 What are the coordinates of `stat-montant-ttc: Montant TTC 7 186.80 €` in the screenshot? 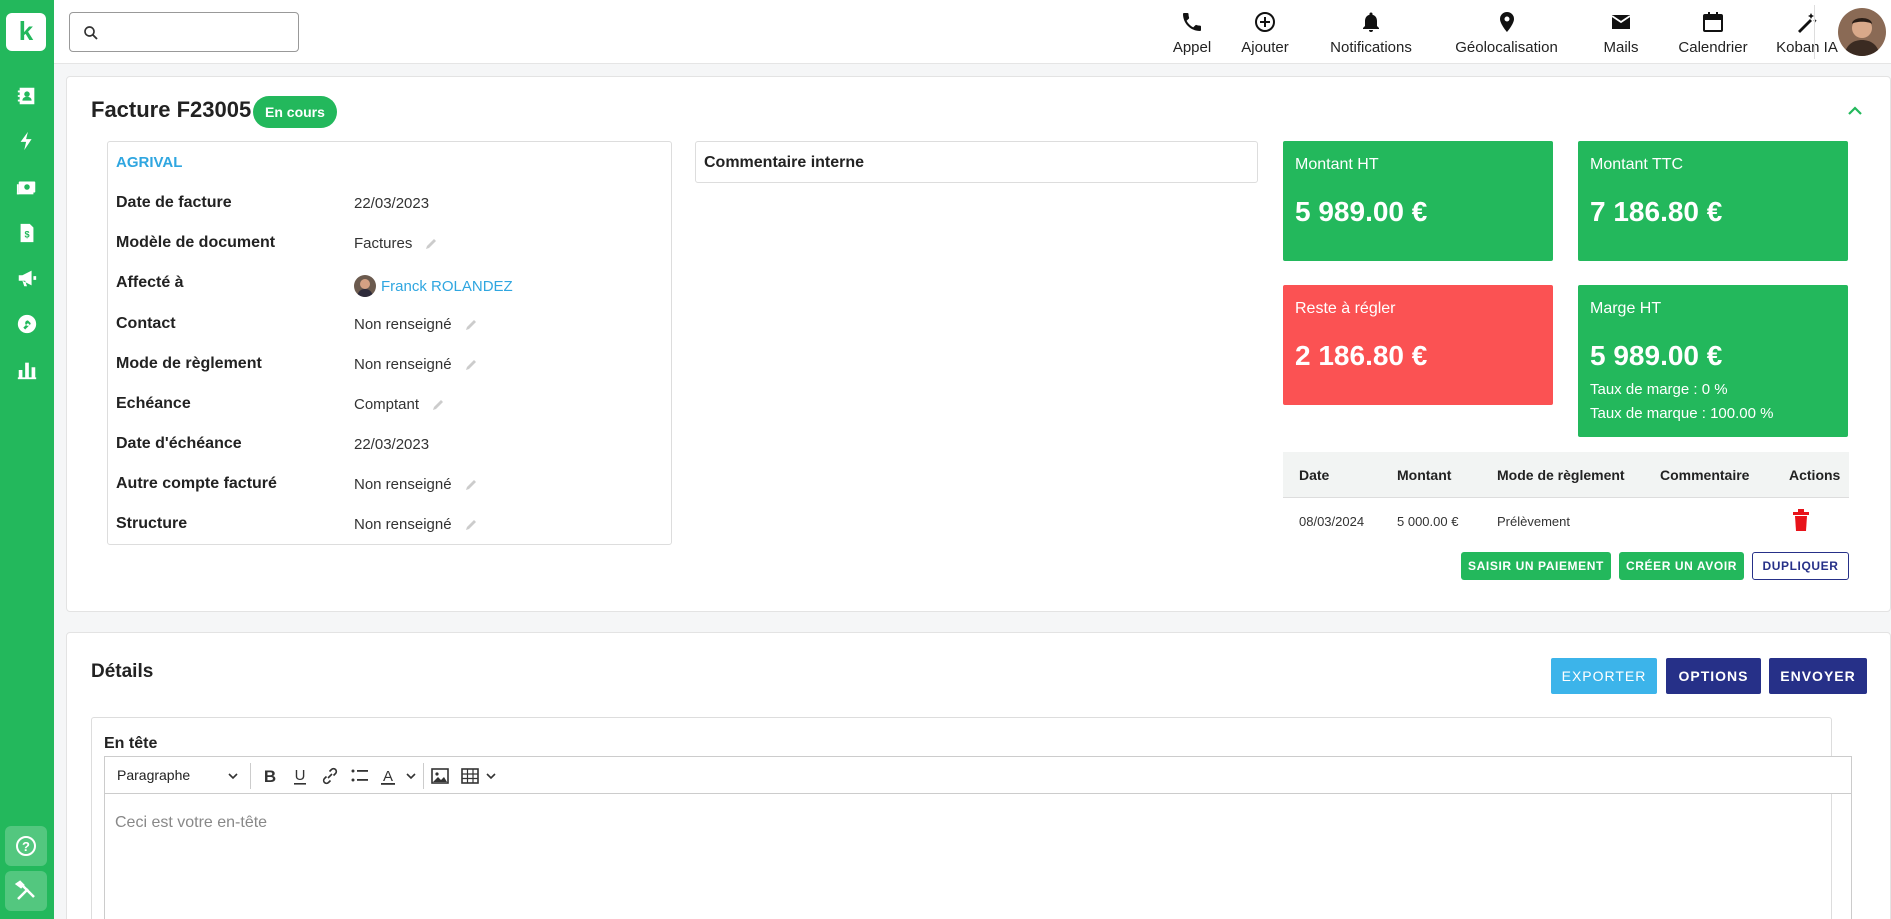 It's located at (1713, 201).